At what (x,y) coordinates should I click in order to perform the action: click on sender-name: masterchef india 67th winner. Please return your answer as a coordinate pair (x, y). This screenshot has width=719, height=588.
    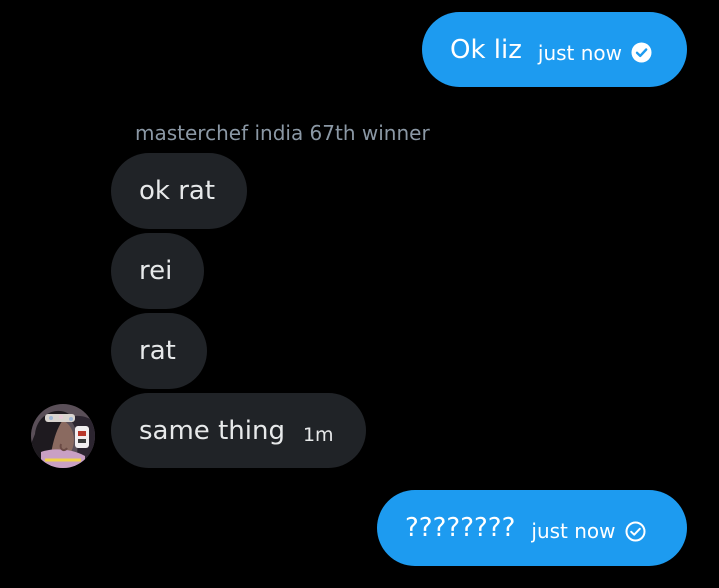
    Looking at the image, I should click on (282, 133).